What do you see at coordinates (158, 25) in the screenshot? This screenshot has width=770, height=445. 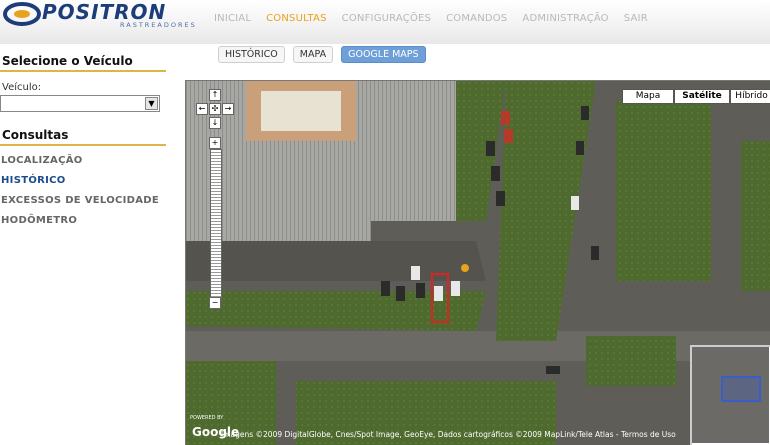 I see `logo-subtitle: RASTREADORES` at bounding box center [158, 25].